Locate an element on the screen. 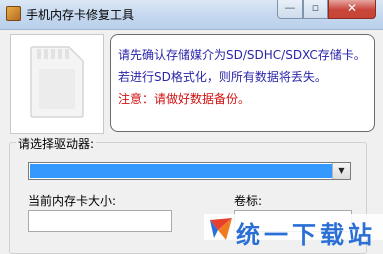  minimize-button: — is located at coordinates (290, 9).